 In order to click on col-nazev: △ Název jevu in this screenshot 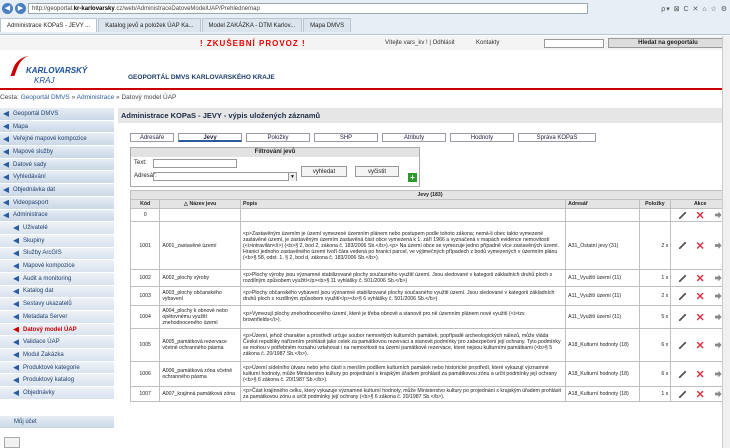, I will do `click(200, 204)`.